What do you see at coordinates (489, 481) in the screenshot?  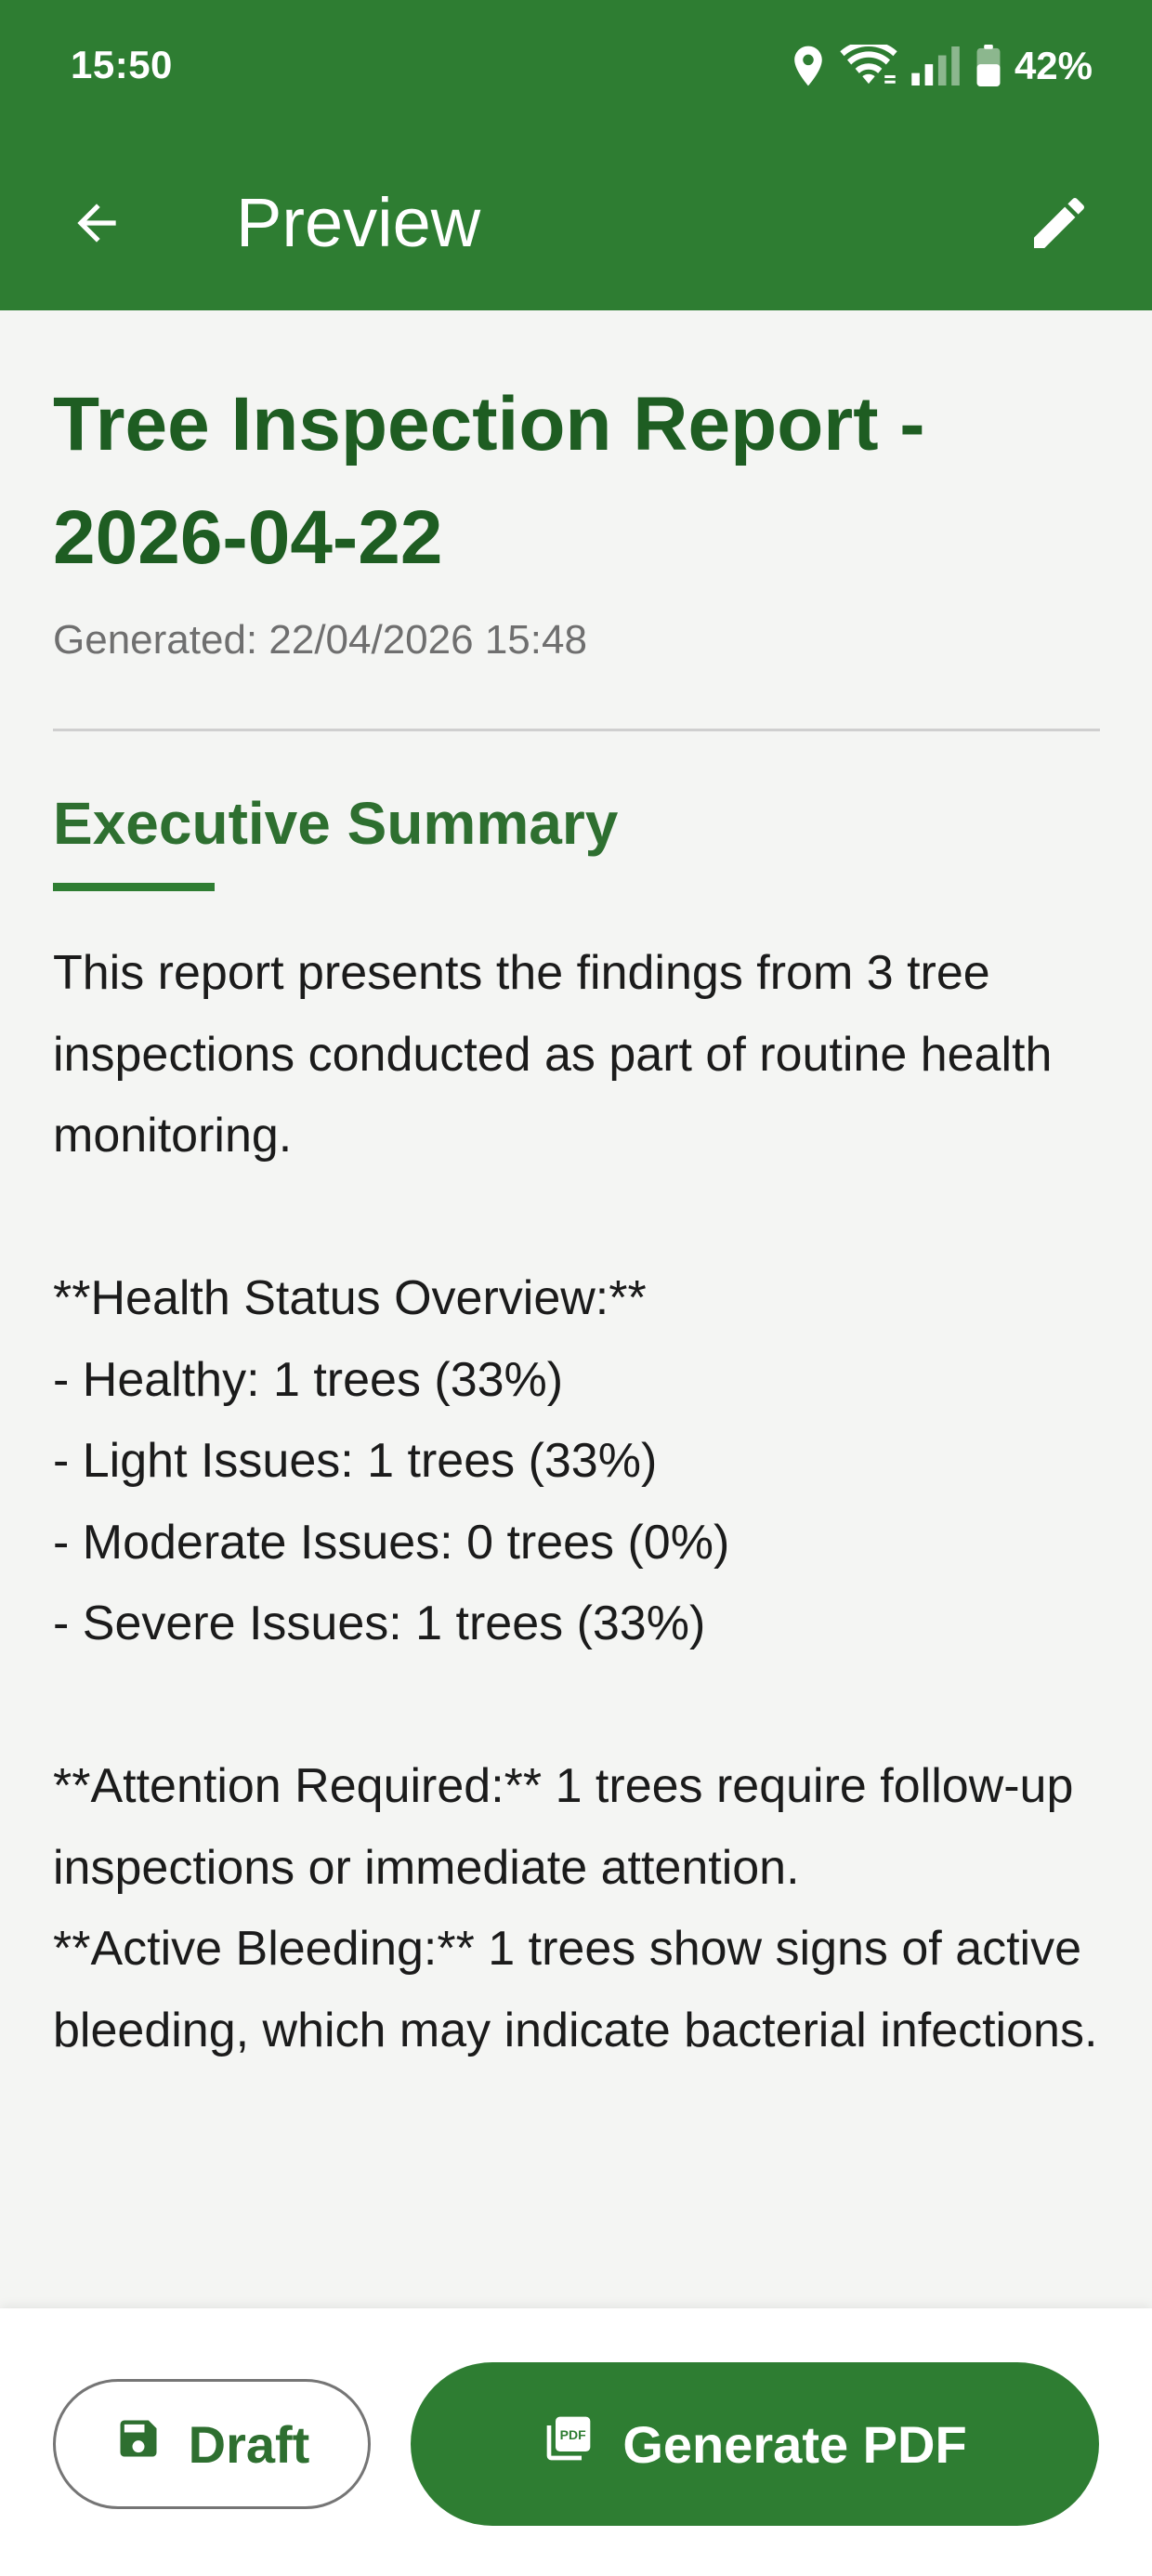 I see `report-title: Tree Inspection Report - 2026-04-22` at bounding box center [489, 481].